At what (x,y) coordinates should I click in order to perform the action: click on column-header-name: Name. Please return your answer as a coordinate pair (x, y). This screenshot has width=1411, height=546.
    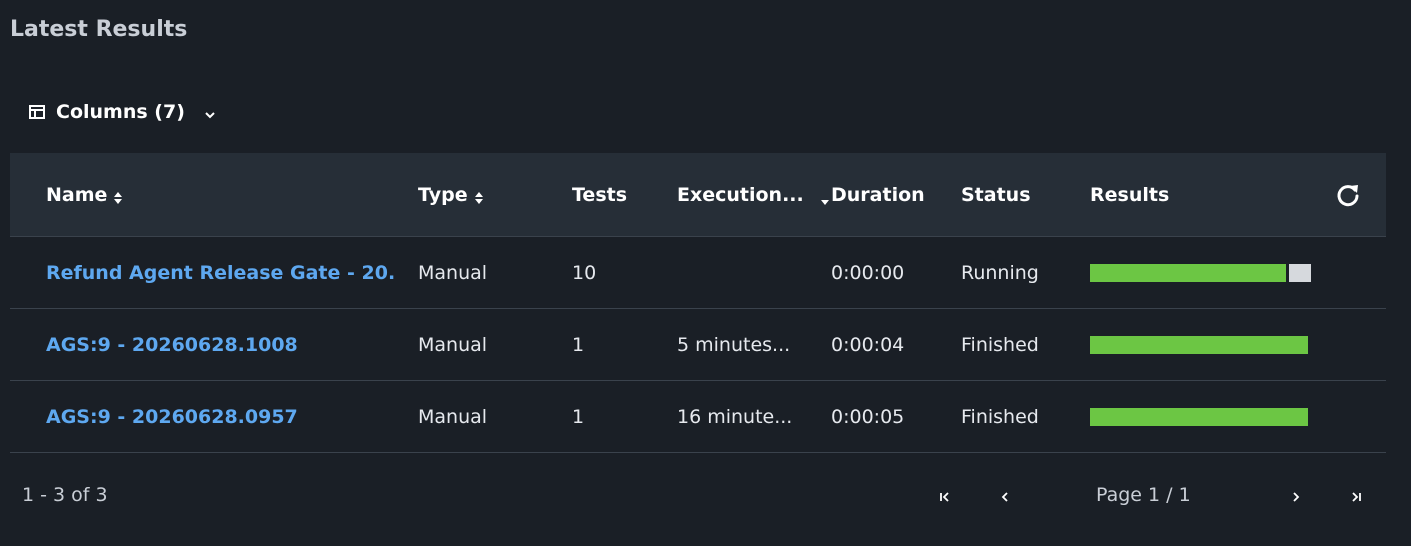
    Looking at the image, I should click on (84, 195).